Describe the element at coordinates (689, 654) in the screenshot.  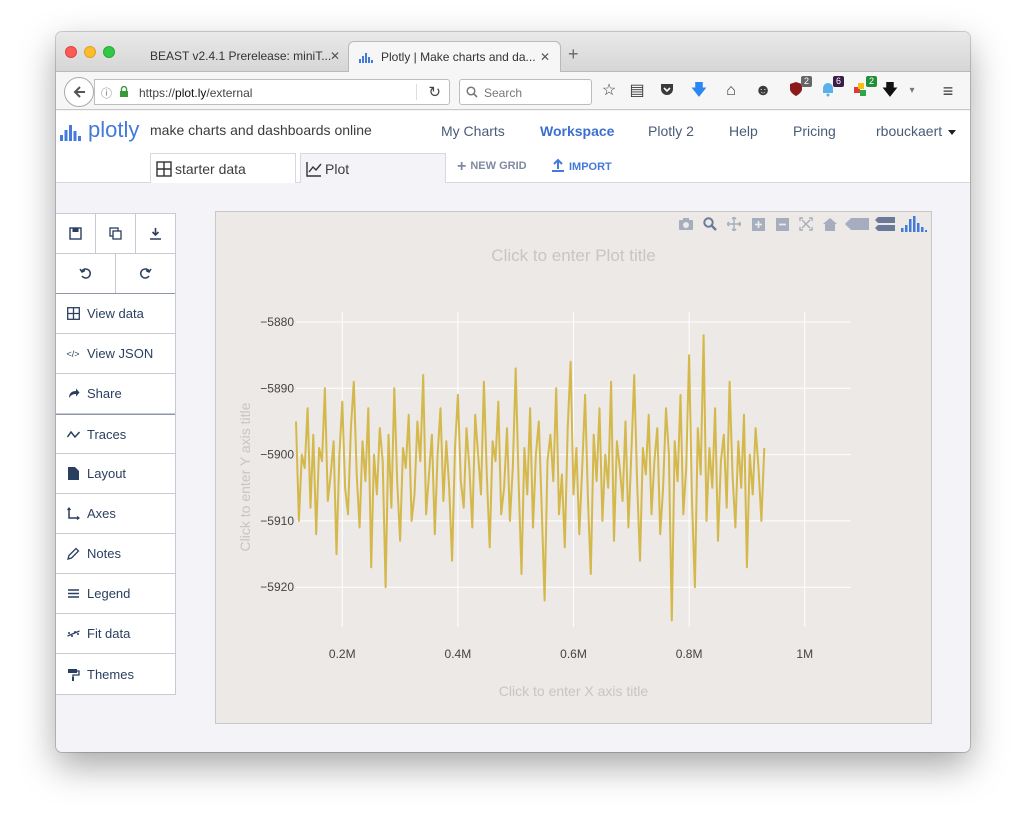
I see `x-tick-label: 0.8M` at that location.